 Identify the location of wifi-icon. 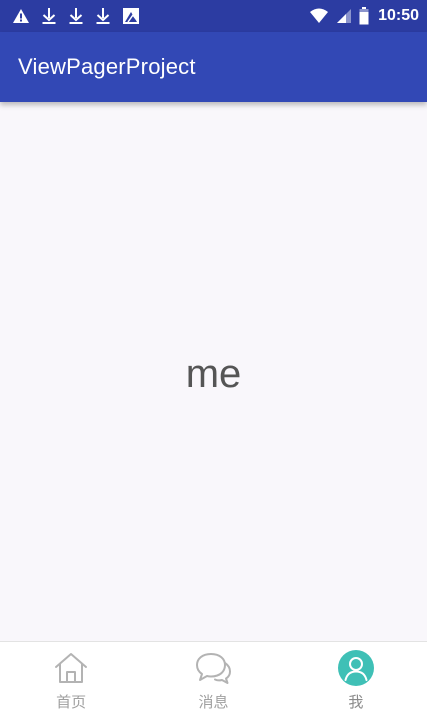
(319, 15).